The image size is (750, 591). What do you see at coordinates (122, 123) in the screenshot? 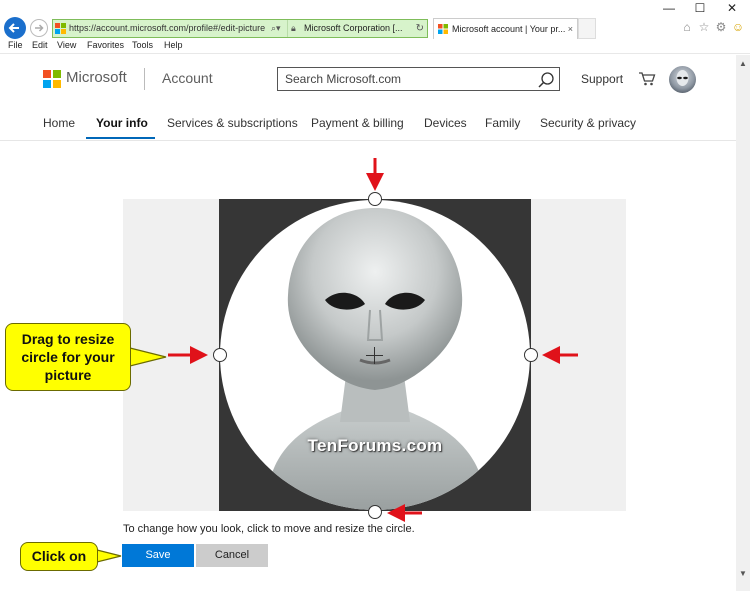
I see `tab-your-info: Your info` at bounding box center [122, 123].